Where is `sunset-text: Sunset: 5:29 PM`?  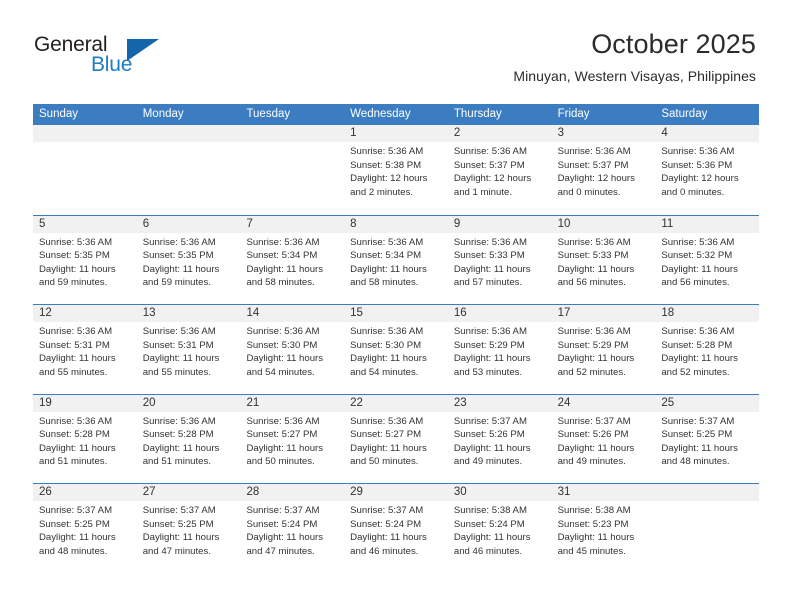 sunset-text: Sunset: 5:29 PM is located at coordinates (489, 345).